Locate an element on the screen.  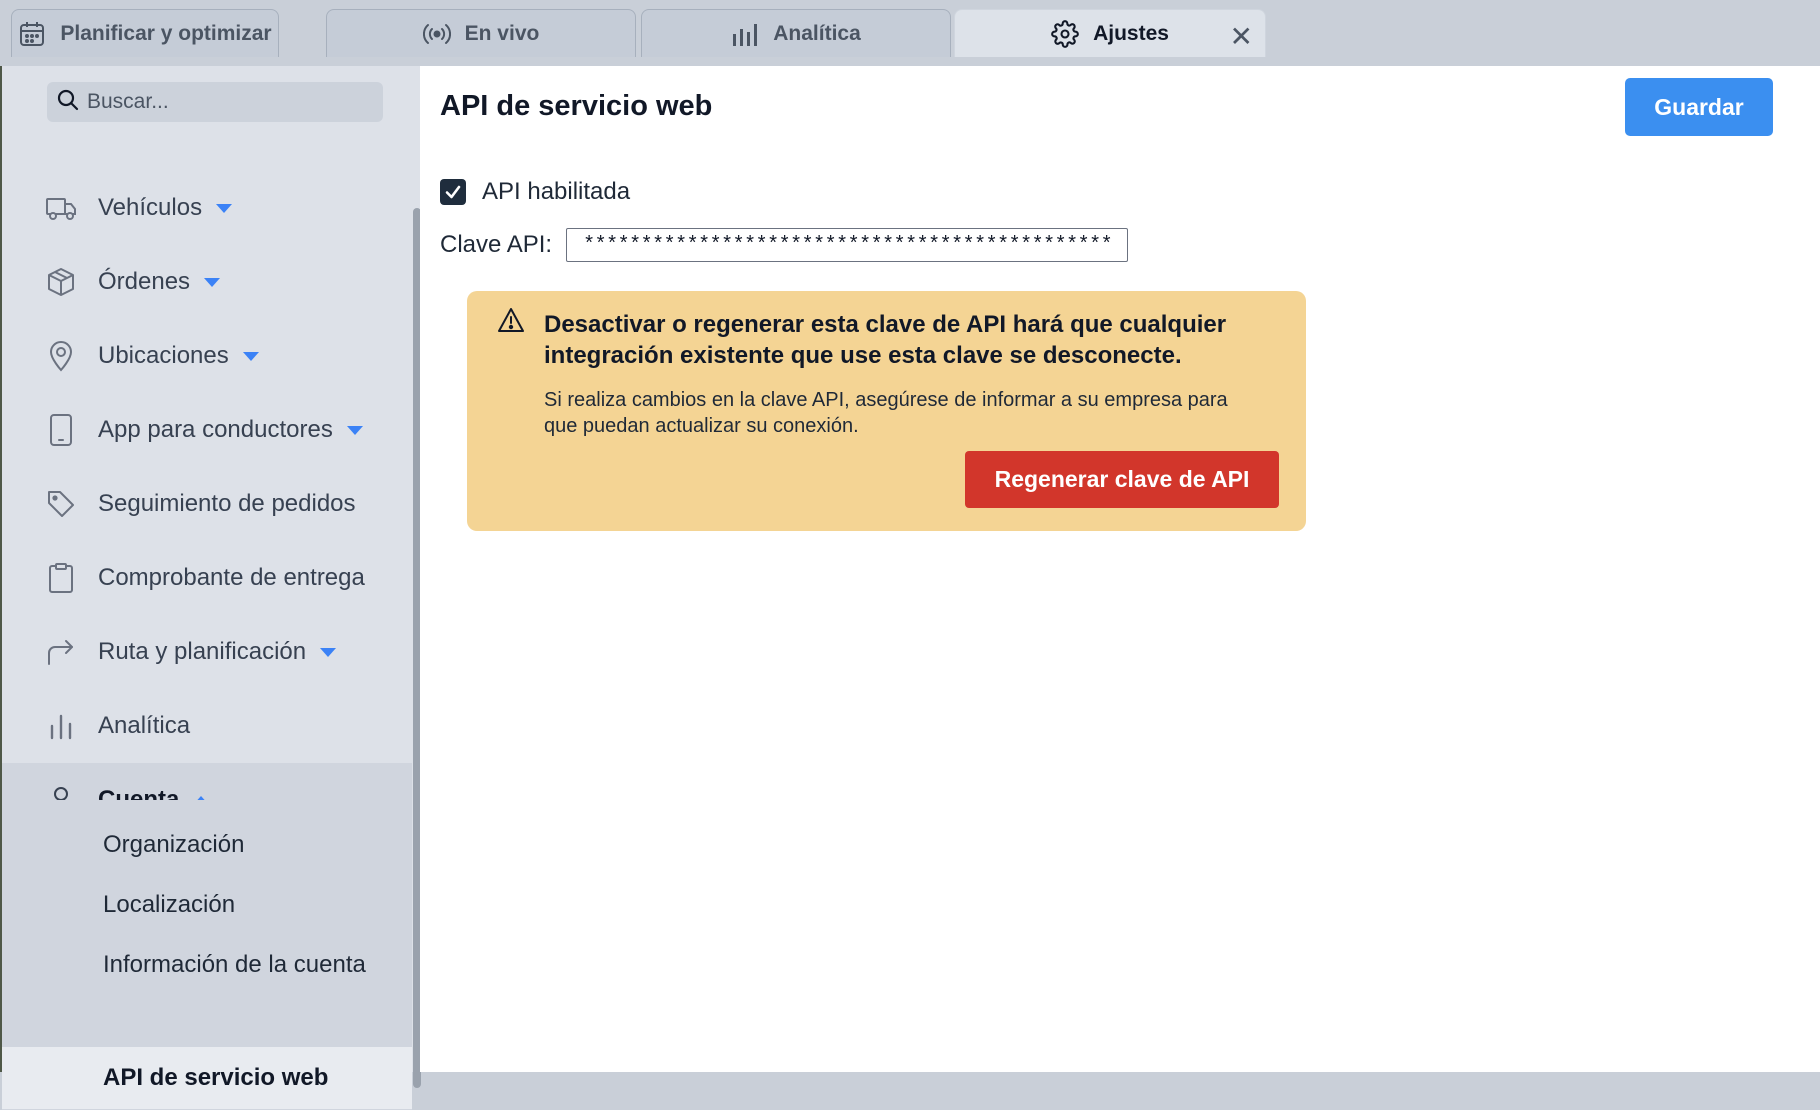
tab-en-vivo: En vivo is located at coordinates (481, 33).